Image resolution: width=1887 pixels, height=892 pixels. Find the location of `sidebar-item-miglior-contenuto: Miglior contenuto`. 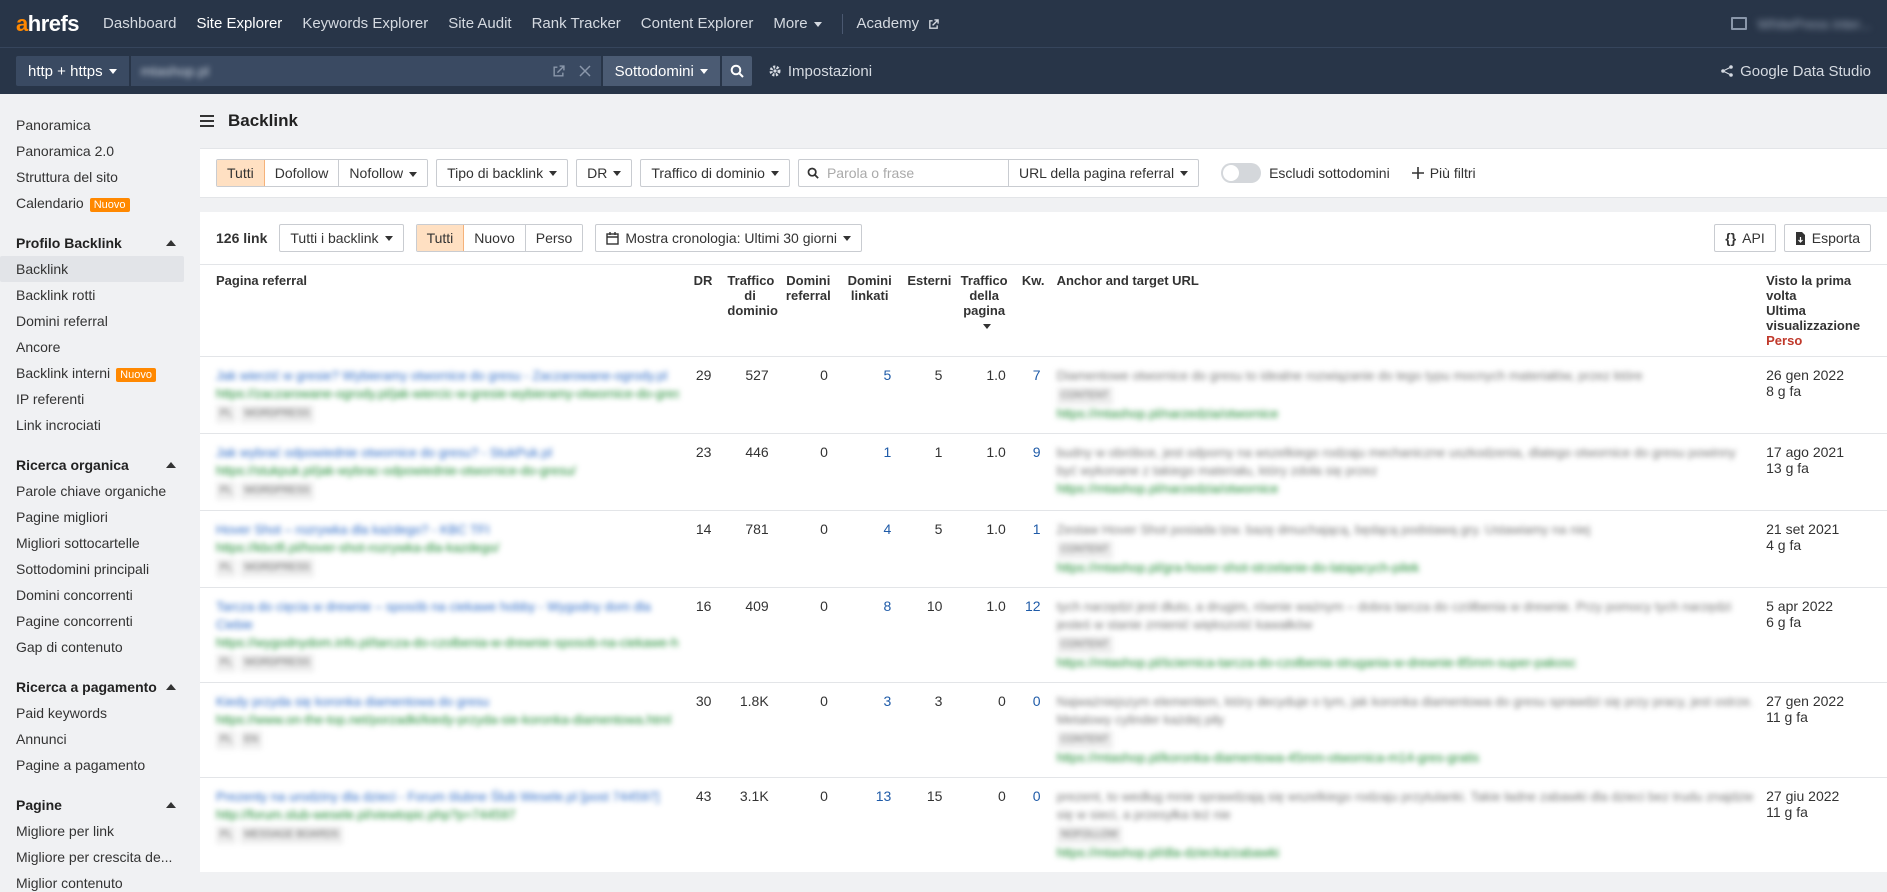

sidebar-item-miglior-contenuto: Miglior contenuto is located at coordinates (100, 881).